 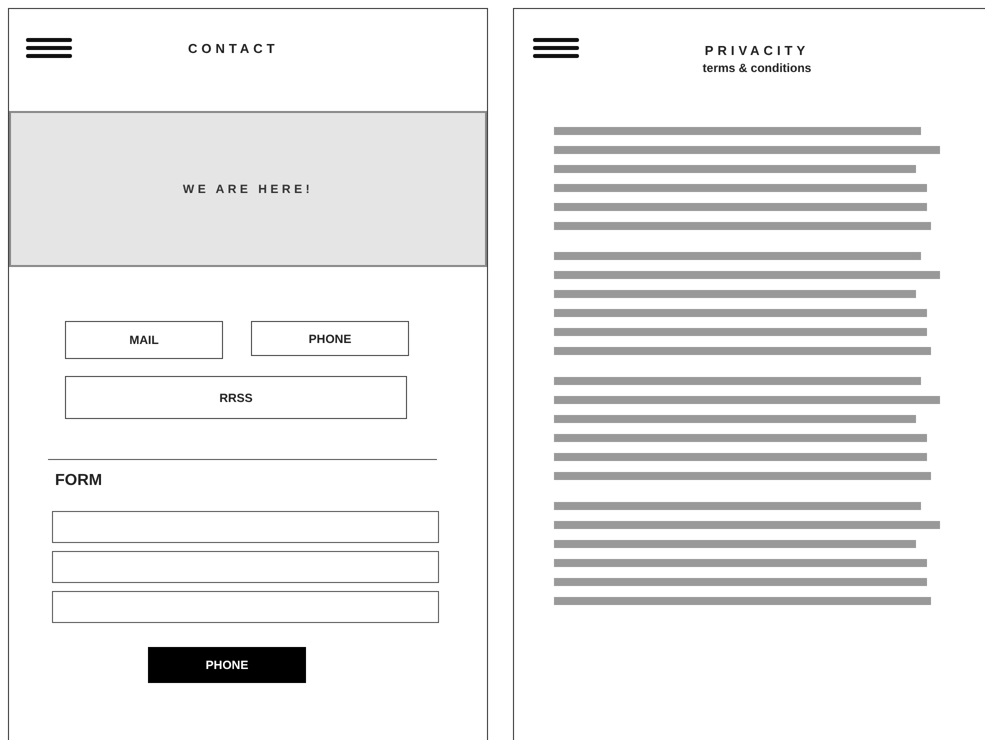 What do you see at coordinates (236, 397) in the screenshot?
I see `social-button: RRSS` at bounding box center [236, 397].